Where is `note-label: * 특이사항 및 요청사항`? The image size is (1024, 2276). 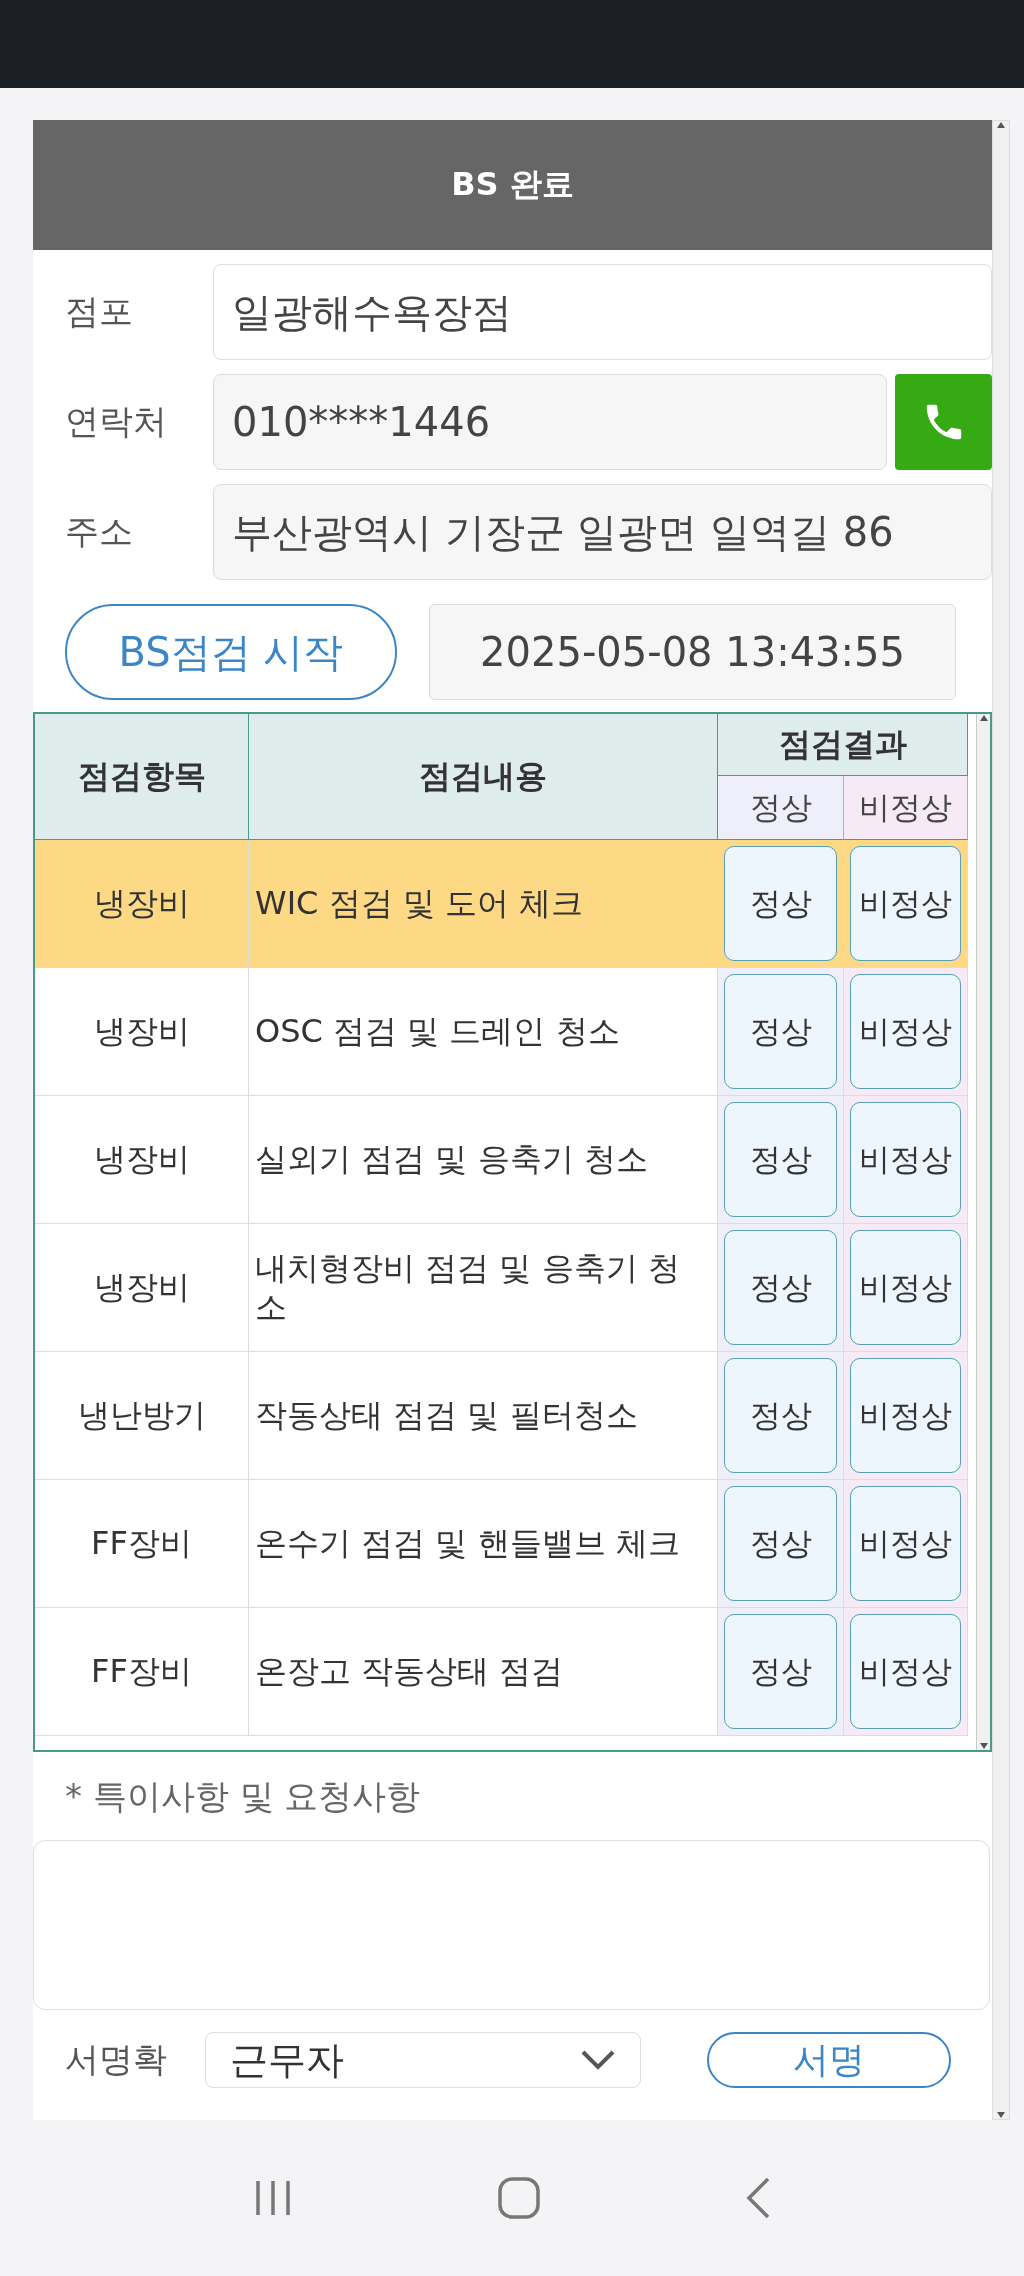 note-label: * 특이사항 및 요청사항 is located at coordinates (243, 1796).